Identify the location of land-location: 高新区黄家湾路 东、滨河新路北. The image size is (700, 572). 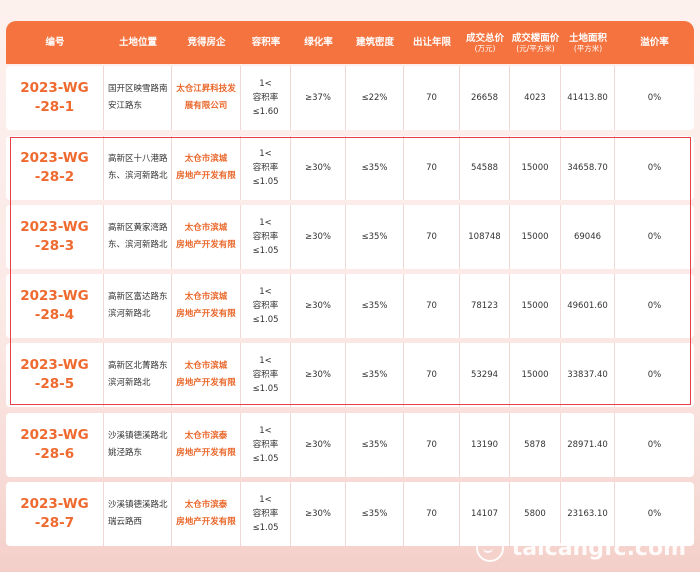
(138, 237).